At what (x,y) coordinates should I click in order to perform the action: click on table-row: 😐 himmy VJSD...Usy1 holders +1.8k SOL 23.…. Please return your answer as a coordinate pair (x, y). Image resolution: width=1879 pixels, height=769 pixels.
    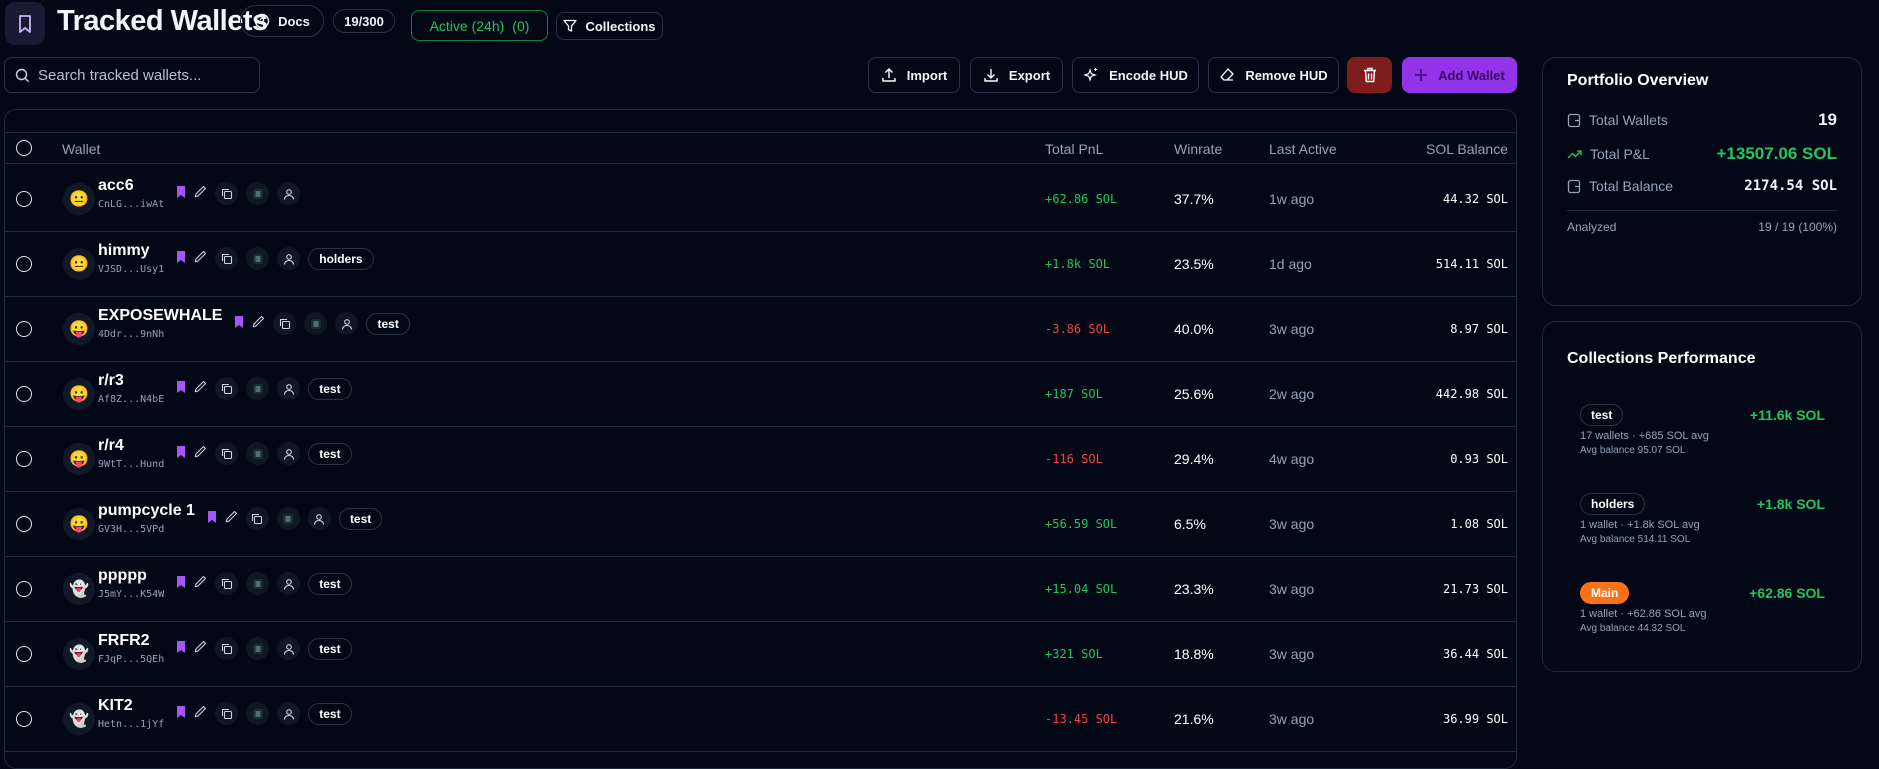
    Looking at the image, I should click on (760, 264).